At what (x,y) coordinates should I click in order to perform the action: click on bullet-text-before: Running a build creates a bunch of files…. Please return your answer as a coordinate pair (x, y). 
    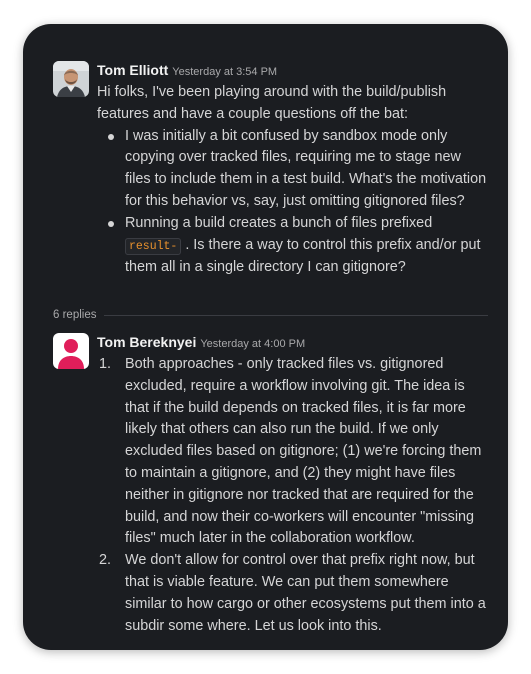
    Looking at the image, I should click on (279, 222).